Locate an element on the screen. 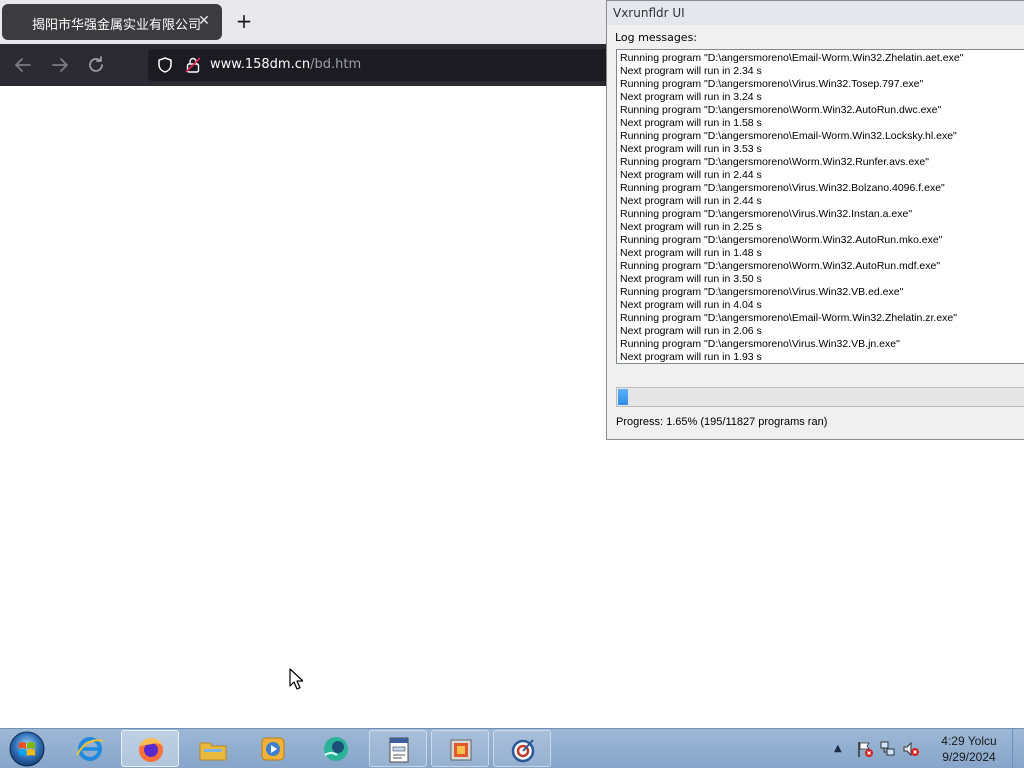 Image resolution: width=1024 pixels, height=768 pixels. firefox-icon is located at coordinates (151, 750).